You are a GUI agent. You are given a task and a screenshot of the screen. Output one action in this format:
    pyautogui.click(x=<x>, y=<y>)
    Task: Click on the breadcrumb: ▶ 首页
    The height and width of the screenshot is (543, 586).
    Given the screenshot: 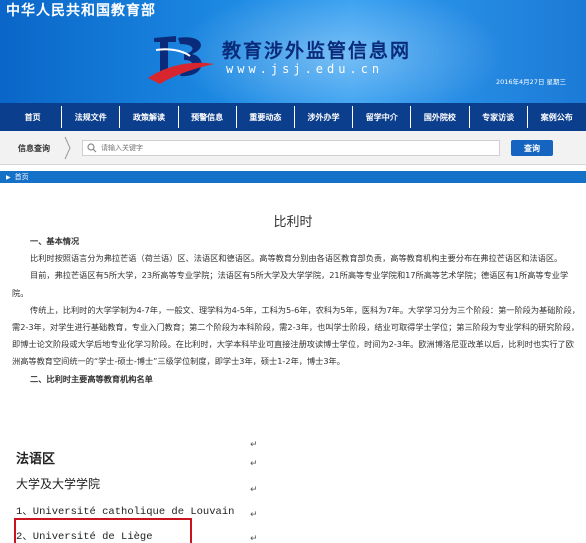 What is the action you would take?
    pyautogui.click(x=293, y=177)
    